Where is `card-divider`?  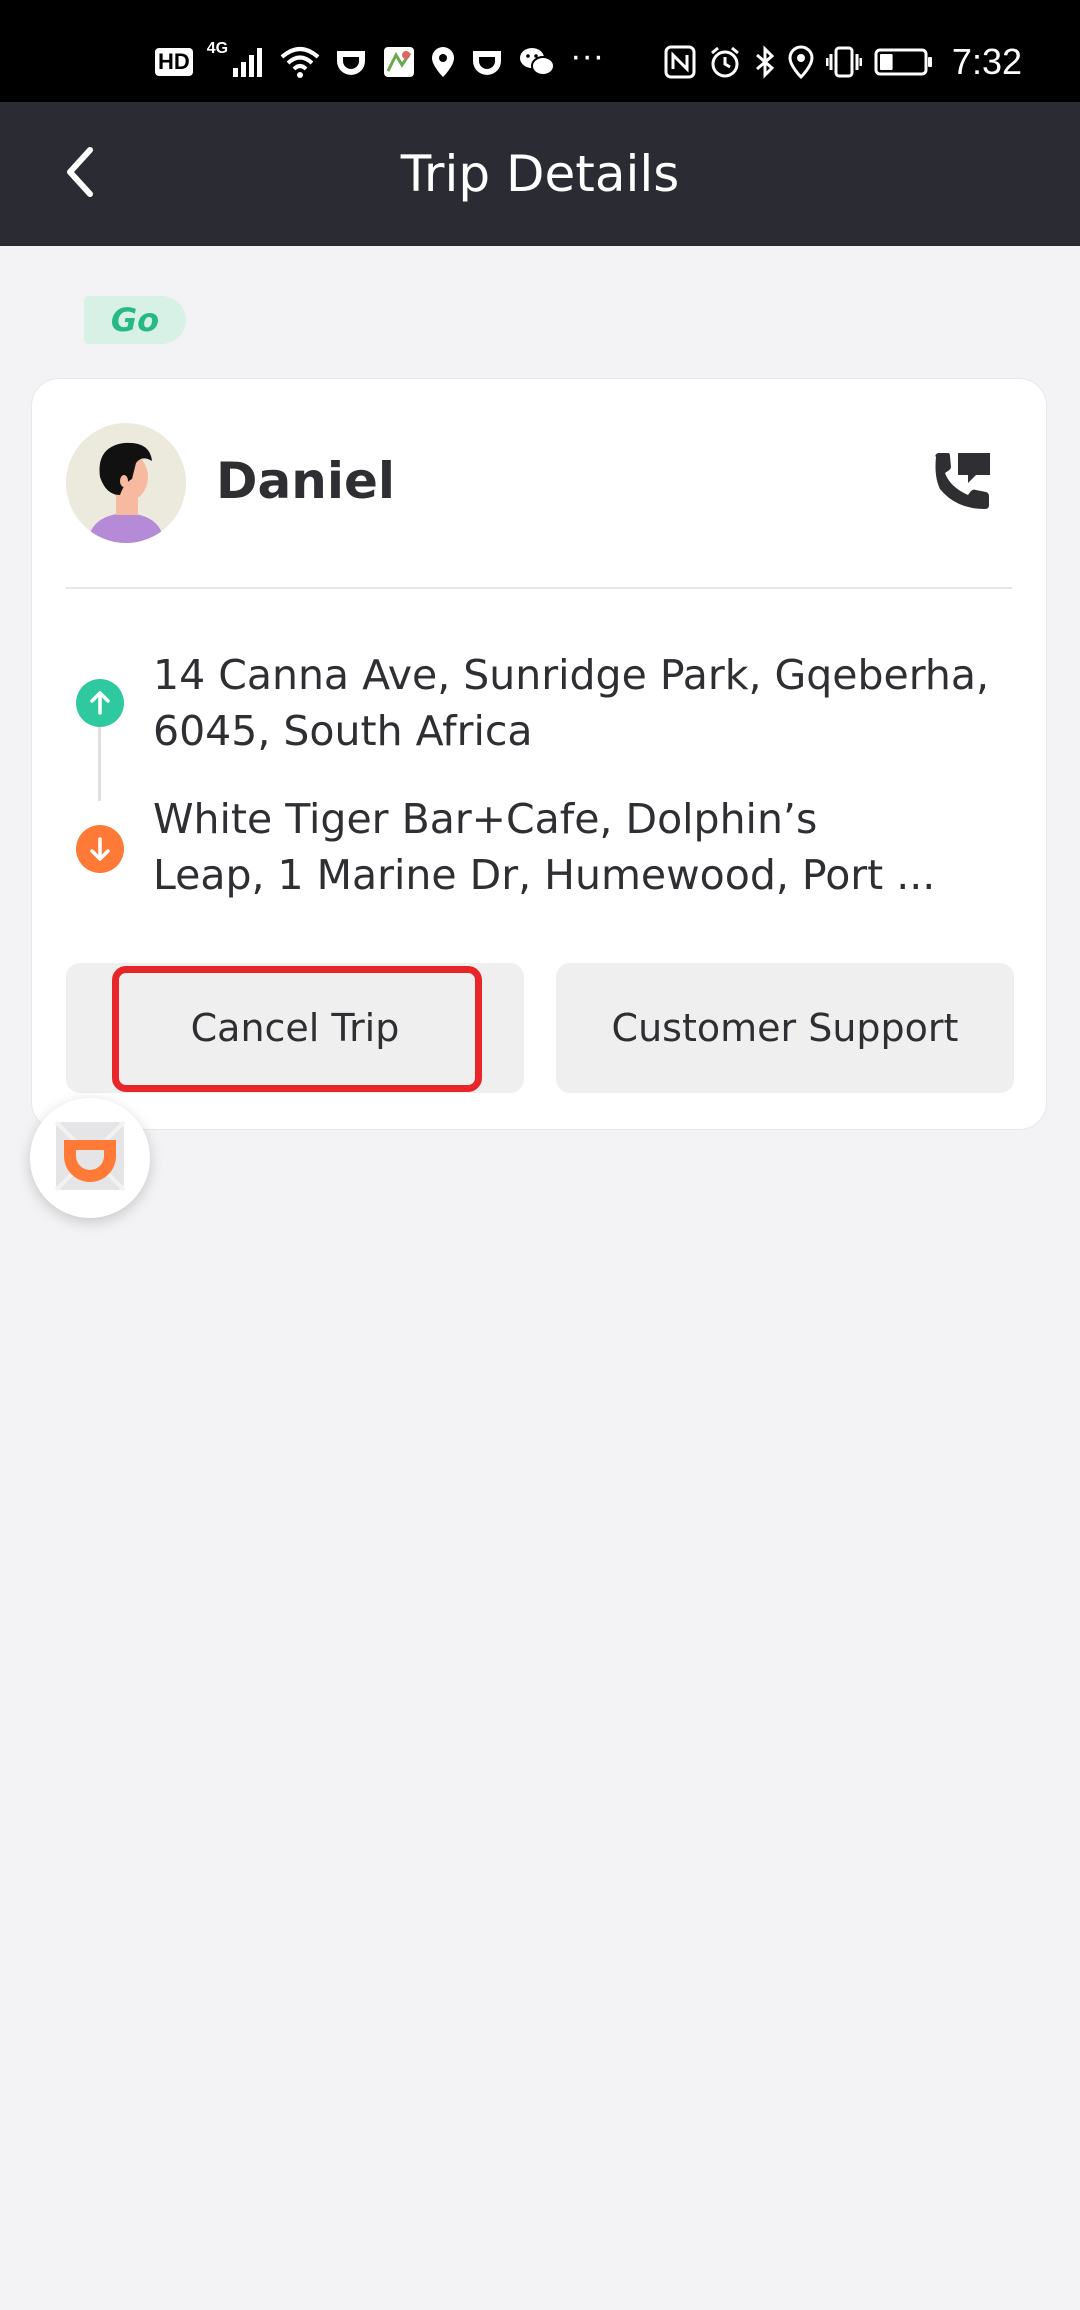
card-divider is located at coordinates (539, 588).